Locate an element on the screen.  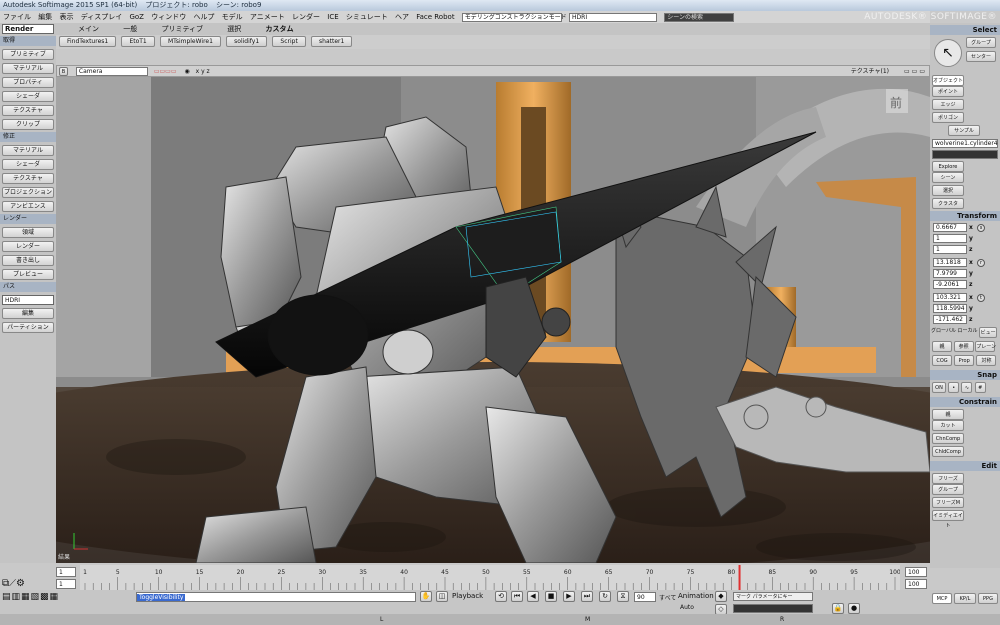
render-button: レンダー is located at coordinates (28, 246).